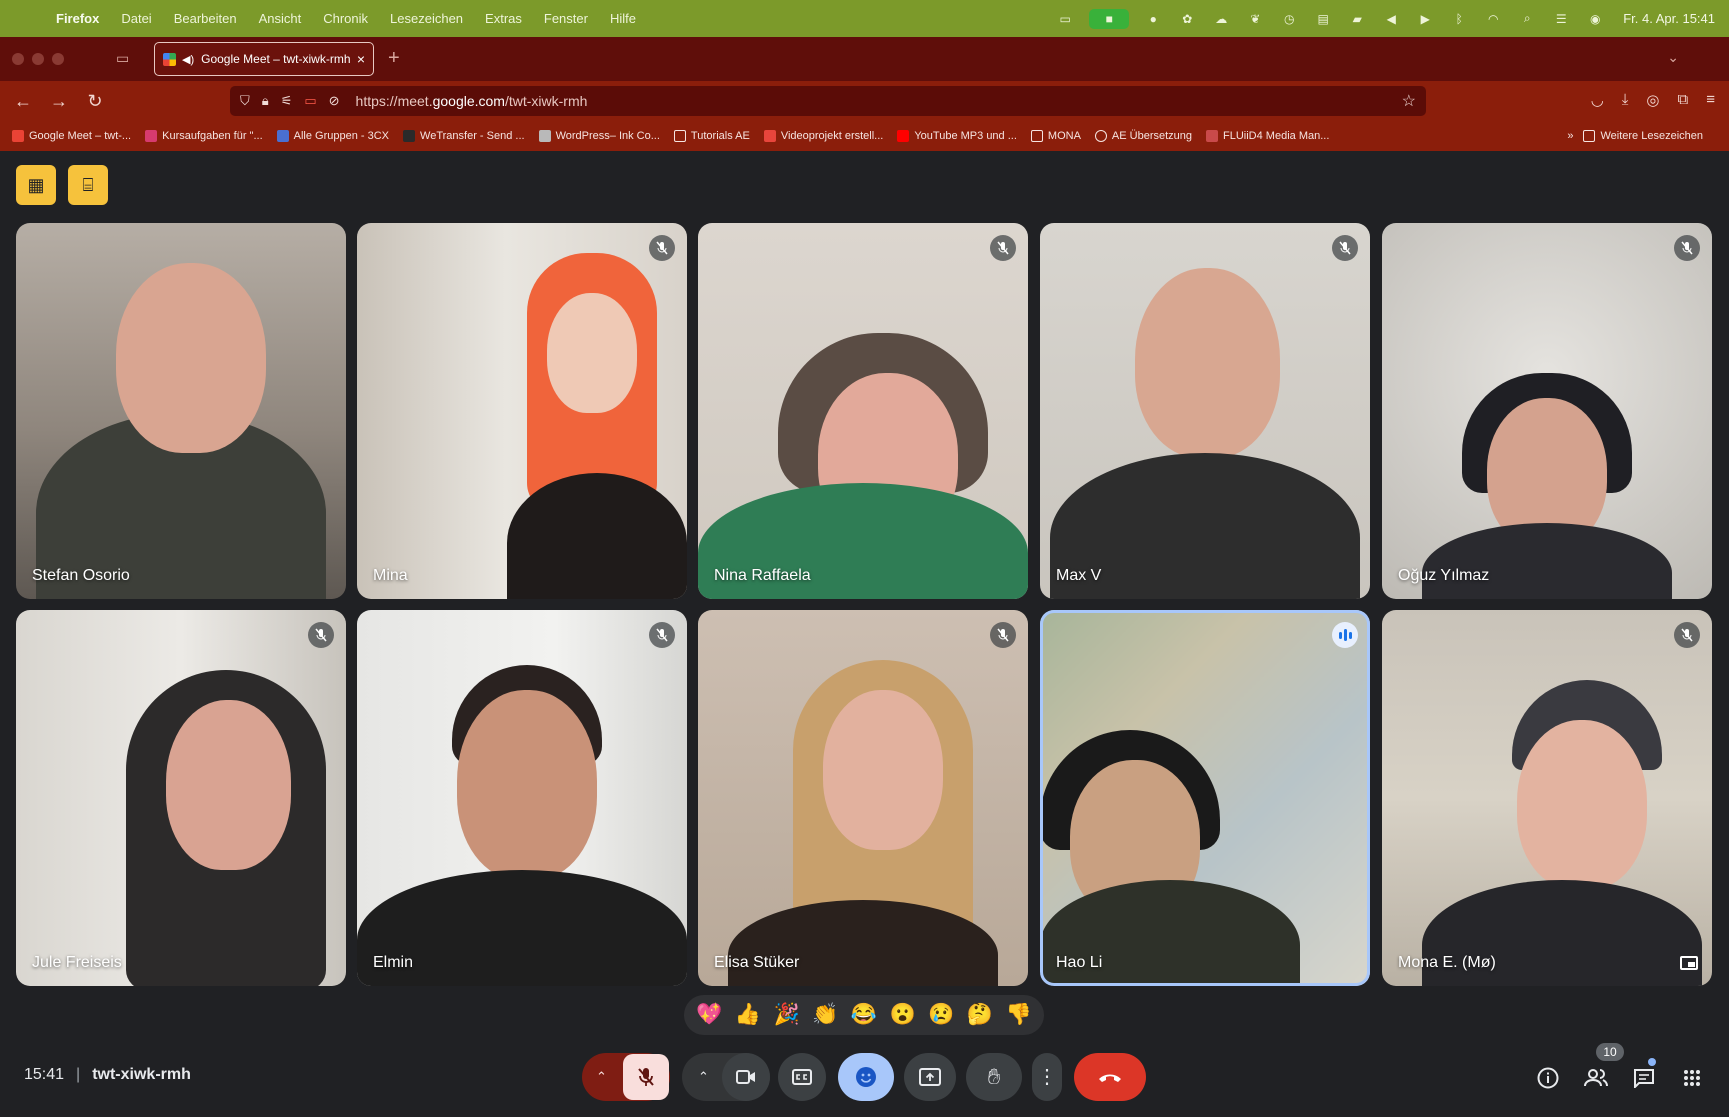 The height and width of the screenshot is (1117, 1729). What do you see at coordinates (1065, 19) in the screenshot?
I see `screen-record-icon: ▭` at bounding box center [1065, 19].